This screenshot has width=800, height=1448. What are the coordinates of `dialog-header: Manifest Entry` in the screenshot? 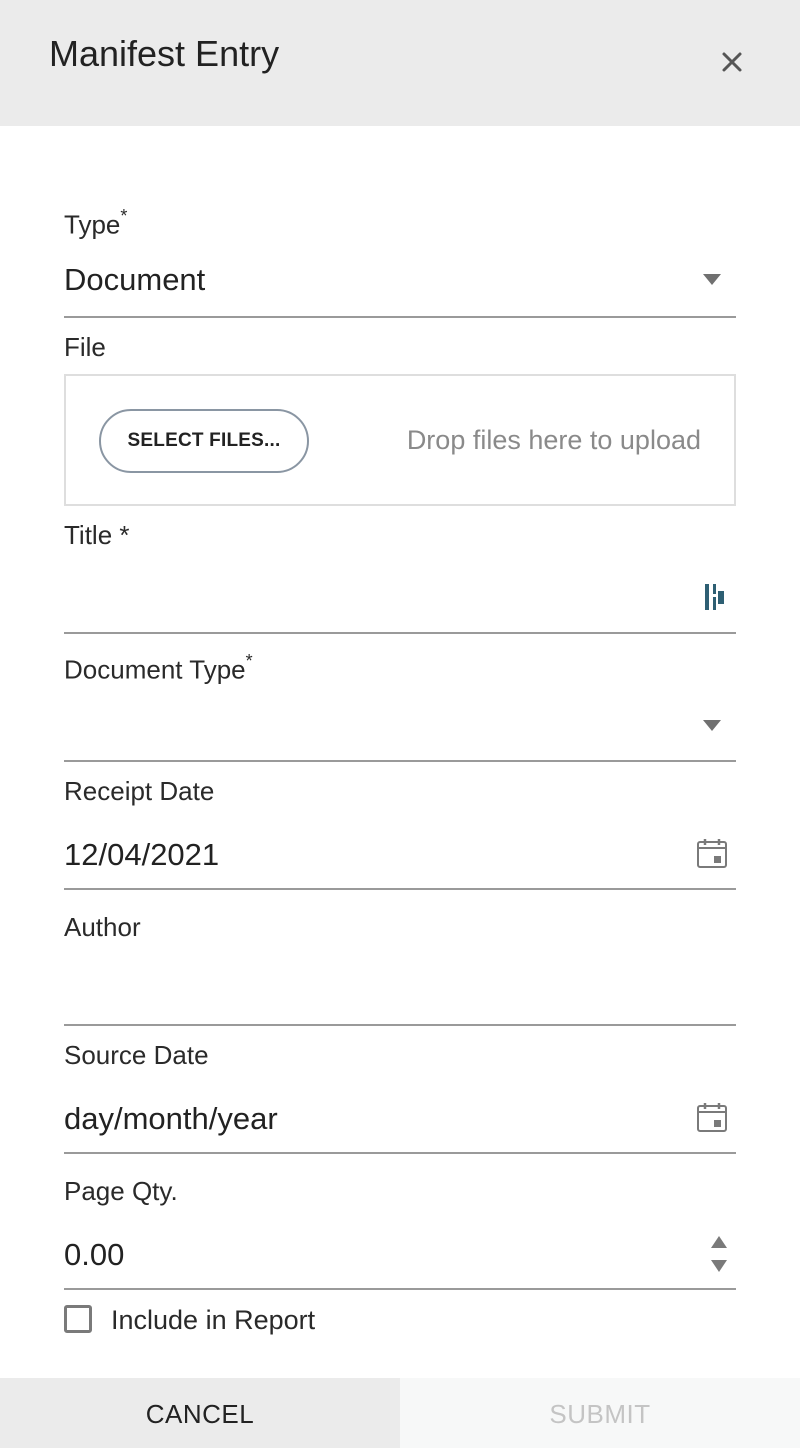 It's located at (400, 63).